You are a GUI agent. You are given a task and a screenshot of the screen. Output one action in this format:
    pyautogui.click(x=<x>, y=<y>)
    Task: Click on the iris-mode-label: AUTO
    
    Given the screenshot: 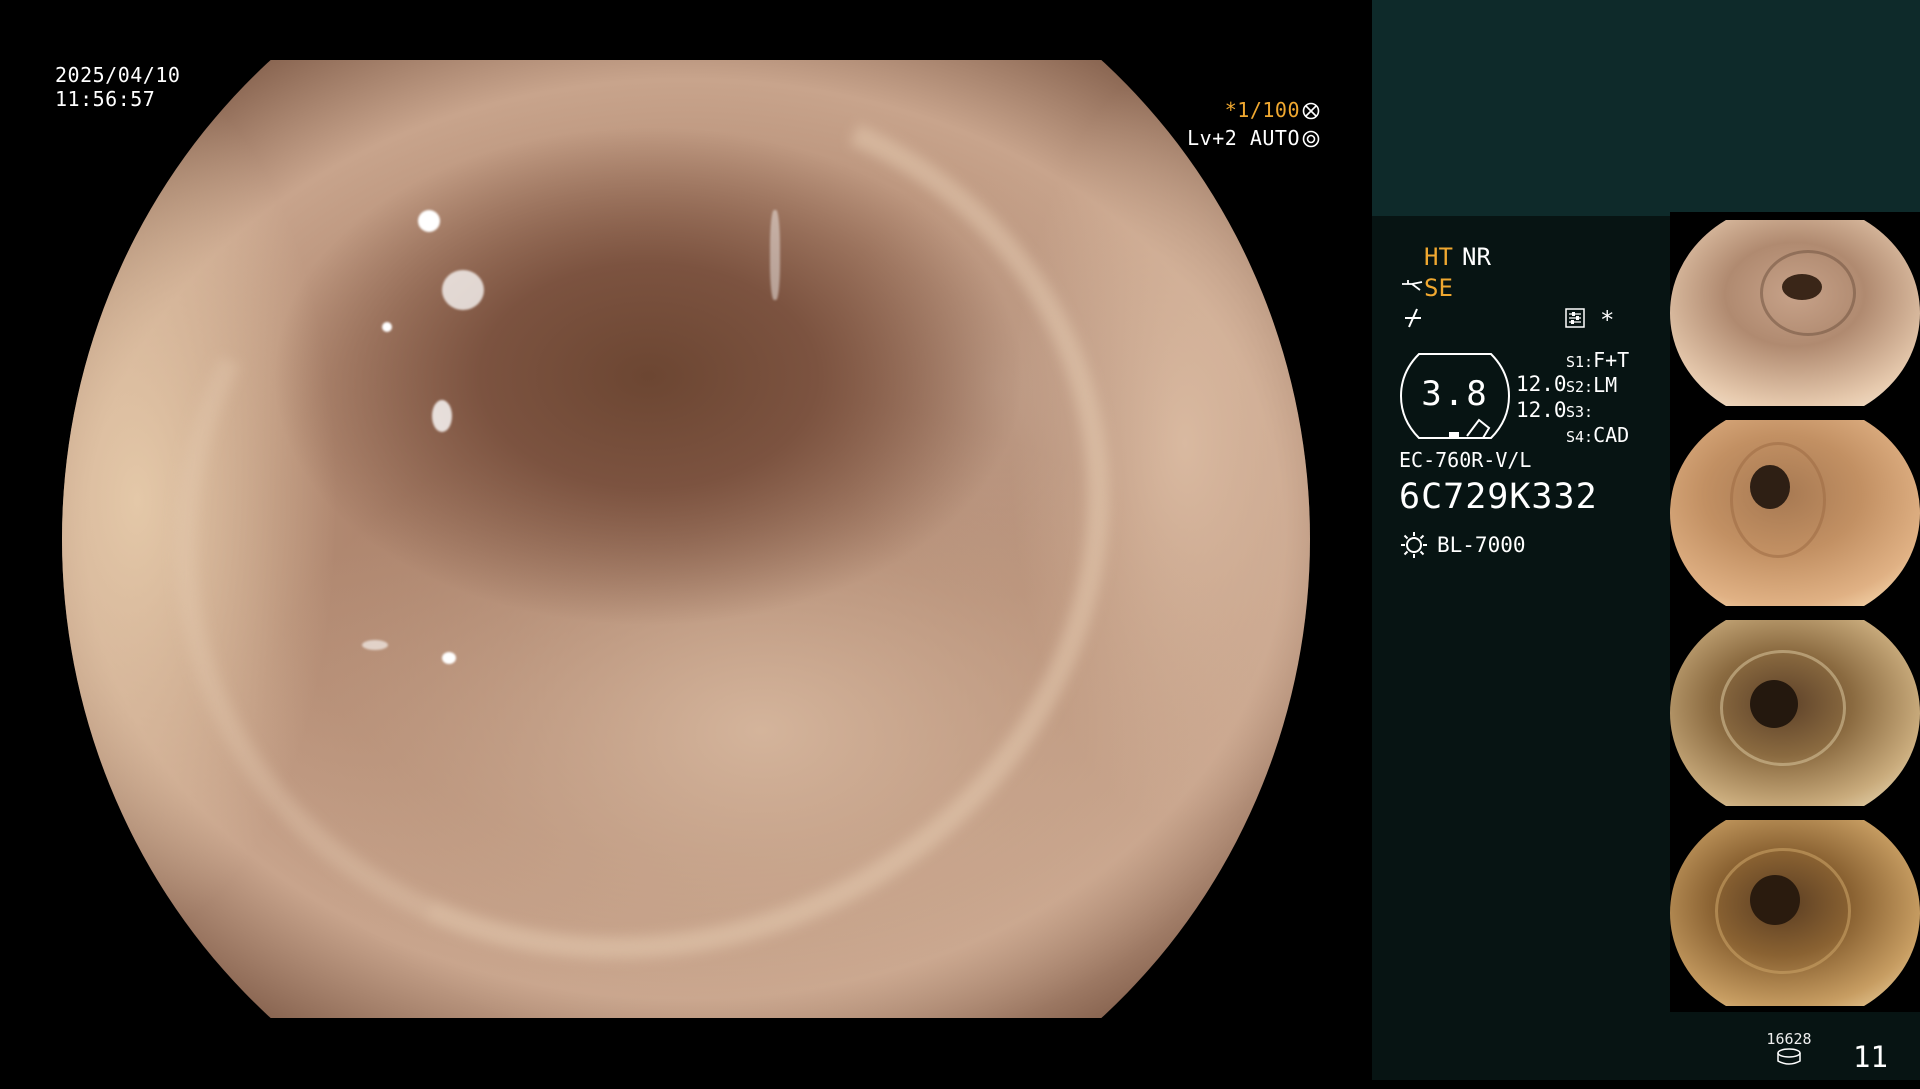 What is the action you would take?
    pyautogui.click(x=1274, y=138)
    